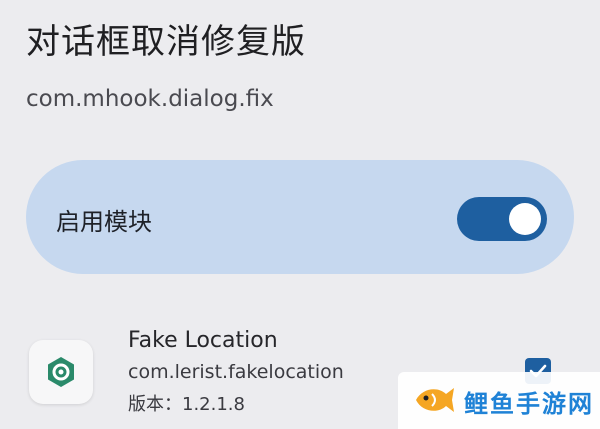 The width and height of the screenshot is (600, 429). Describe the element at coordinates (104, 222) in the screenshot. I see `enable-module-label: 启用模块` at that location.